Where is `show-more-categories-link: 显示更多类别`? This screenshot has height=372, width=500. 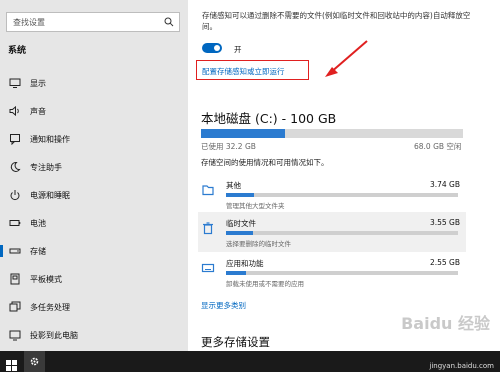 show-more-categories-link: 显示更多类别 is located at coordinates (223, 305).